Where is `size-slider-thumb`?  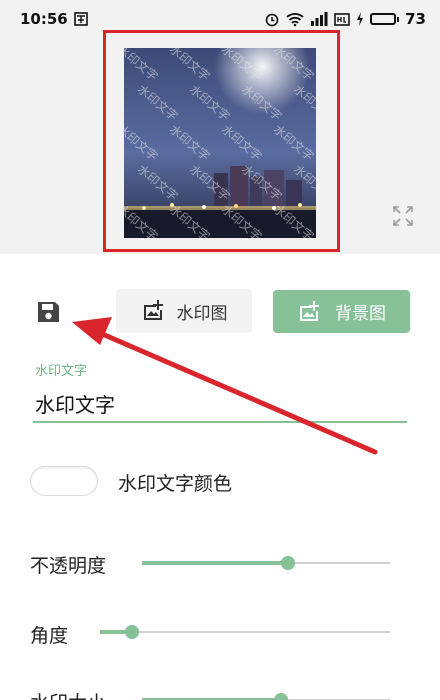 size-slider-thumb is located at coordinates (280, 696).